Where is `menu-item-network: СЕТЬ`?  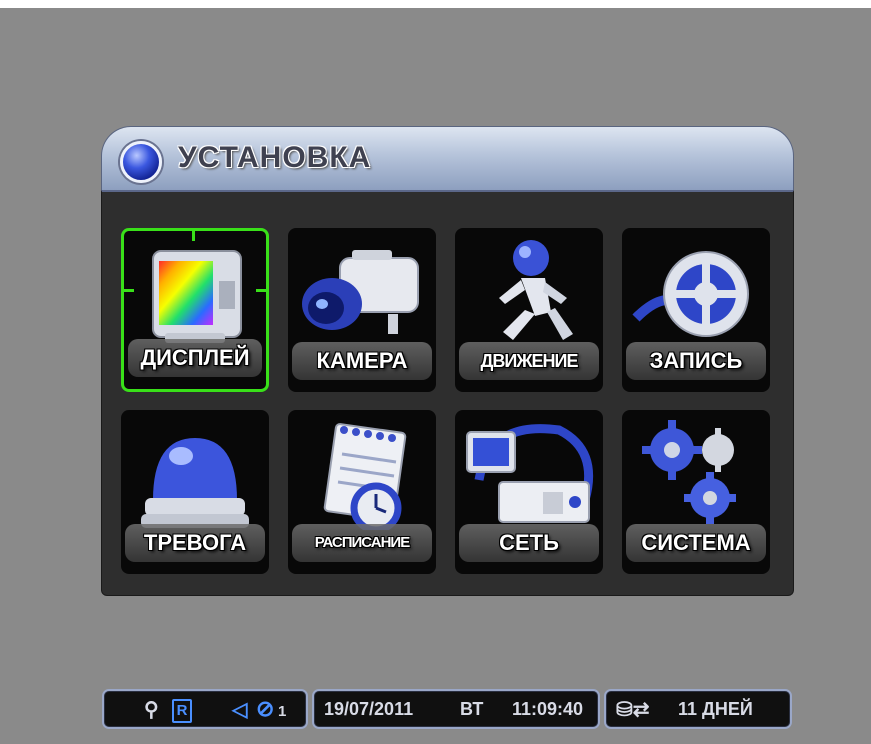 menu-item-network: СЕТЬ is located at coordinates (529, 492).